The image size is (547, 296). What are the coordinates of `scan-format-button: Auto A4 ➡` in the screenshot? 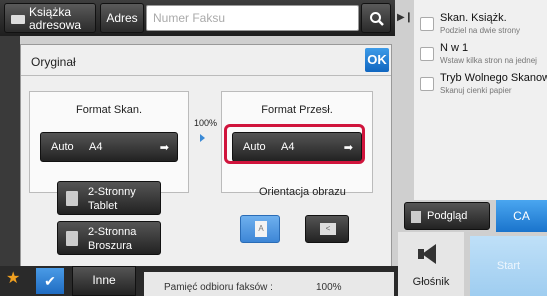 It's located at (109, 147).